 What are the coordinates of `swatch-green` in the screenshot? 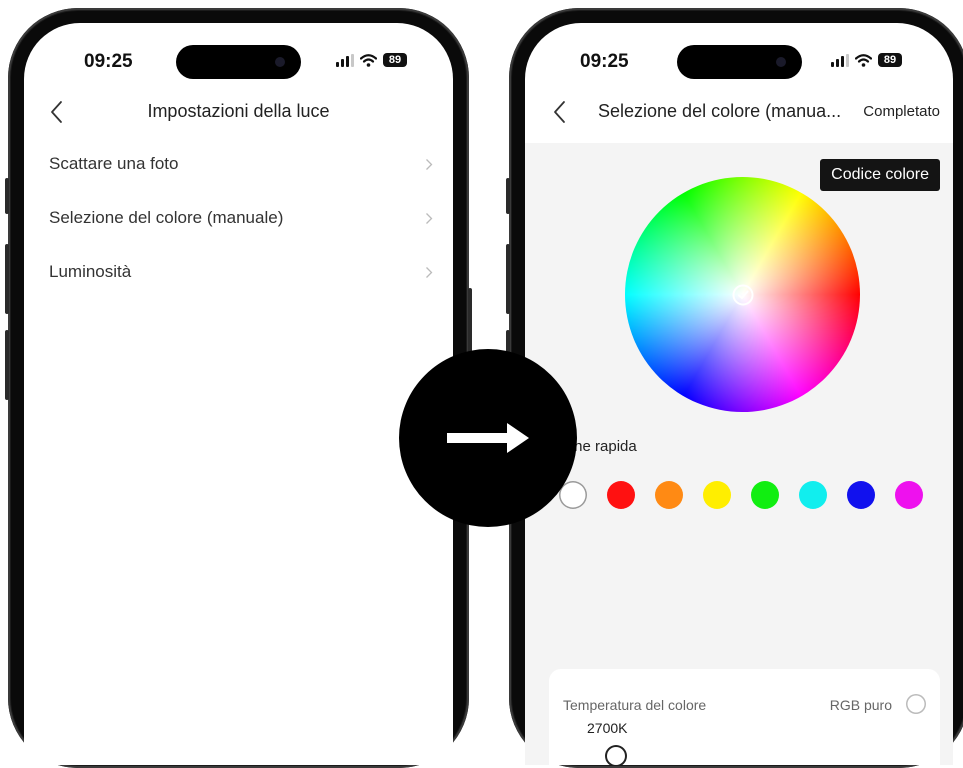 It's located at (765, 495).